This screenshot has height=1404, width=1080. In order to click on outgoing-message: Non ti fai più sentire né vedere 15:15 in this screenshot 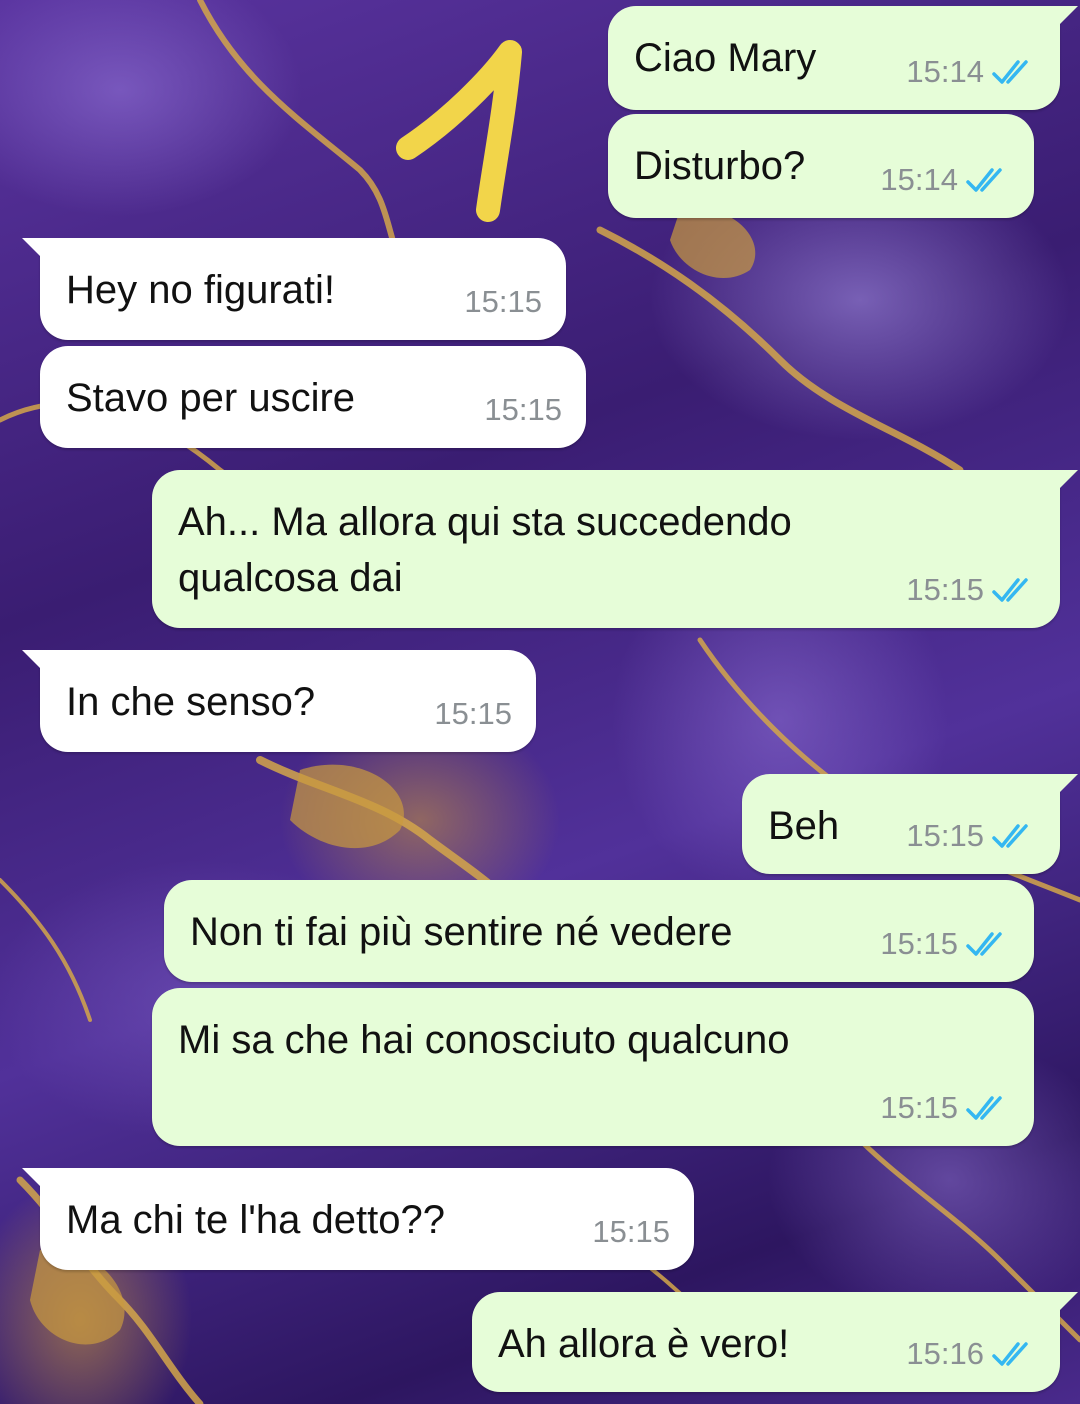, I will do `click(599, 931)`.